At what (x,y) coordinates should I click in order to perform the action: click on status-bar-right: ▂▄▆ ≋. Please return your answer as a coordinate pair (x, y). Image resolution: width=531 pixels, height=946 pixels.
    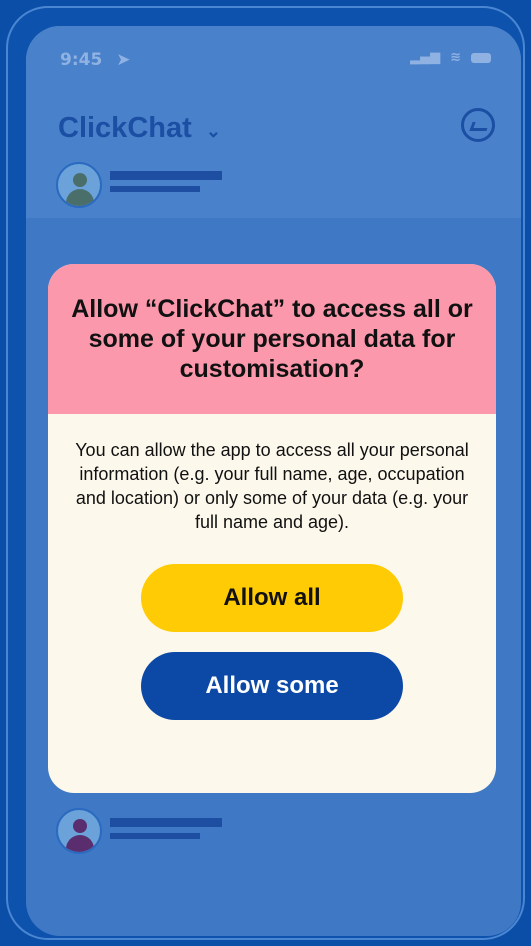
    Looking at the image, I should click on (450, 57).